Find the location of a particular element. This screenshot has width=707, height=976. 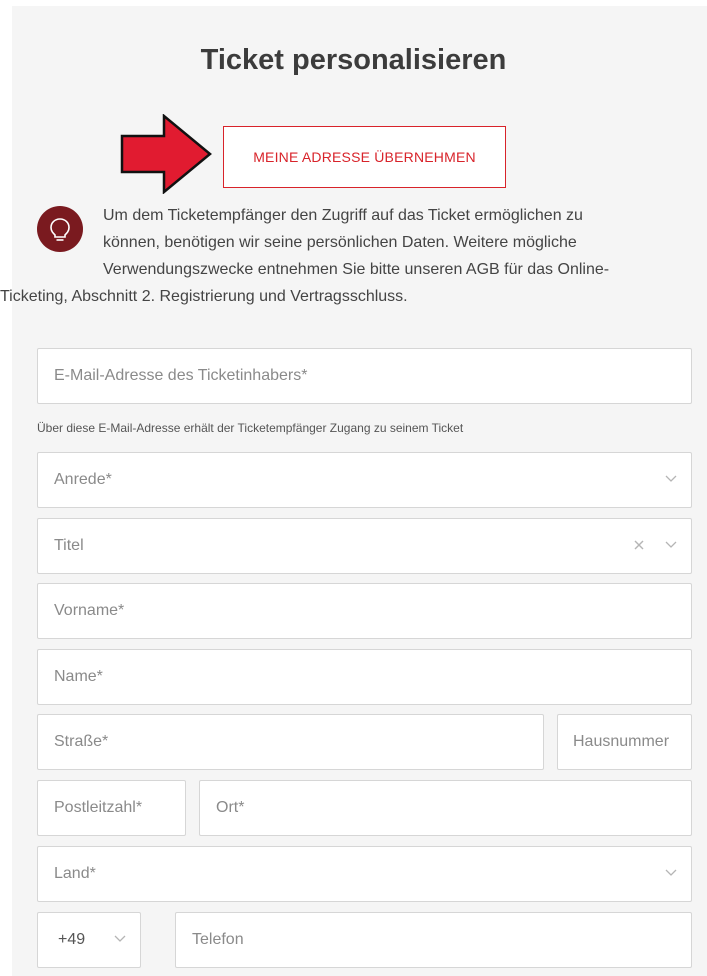

zip-placeholder: Postleitzahl* is located at coordinates (98, 807).